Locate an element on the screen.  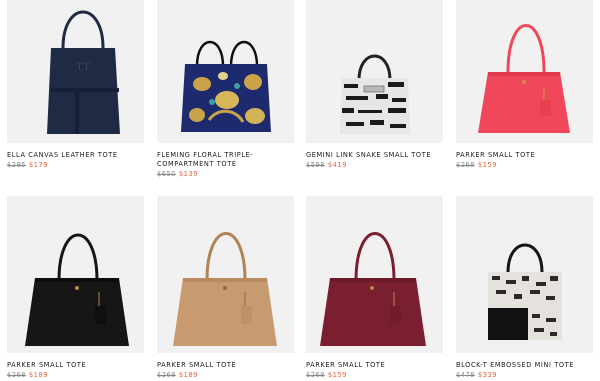
sale-price: $339 is located at coordinates (487, 375).